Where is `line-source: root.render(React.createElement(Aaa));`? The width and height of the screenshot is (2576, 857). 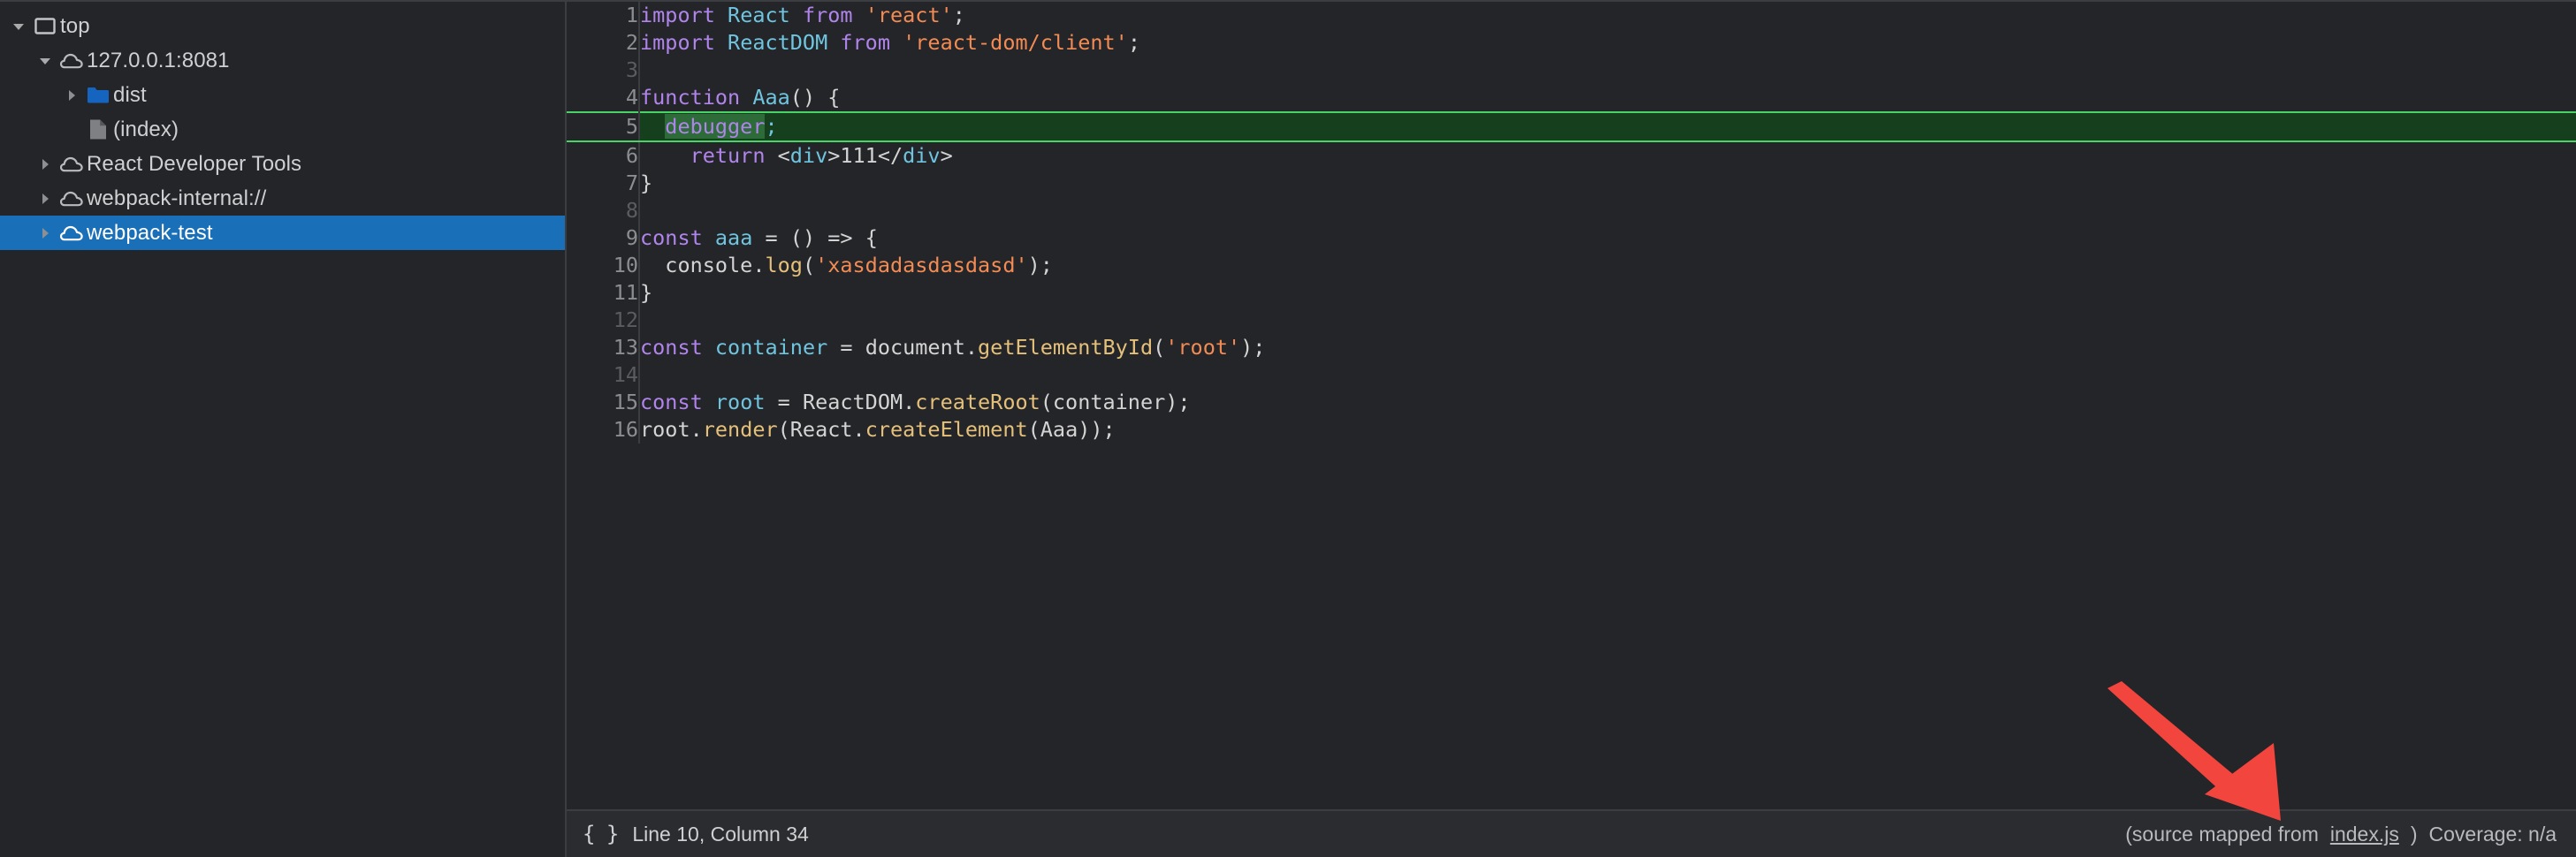
line-source: root.render(React.createElement(Aaa)); is located at coordinates (1607, 430).